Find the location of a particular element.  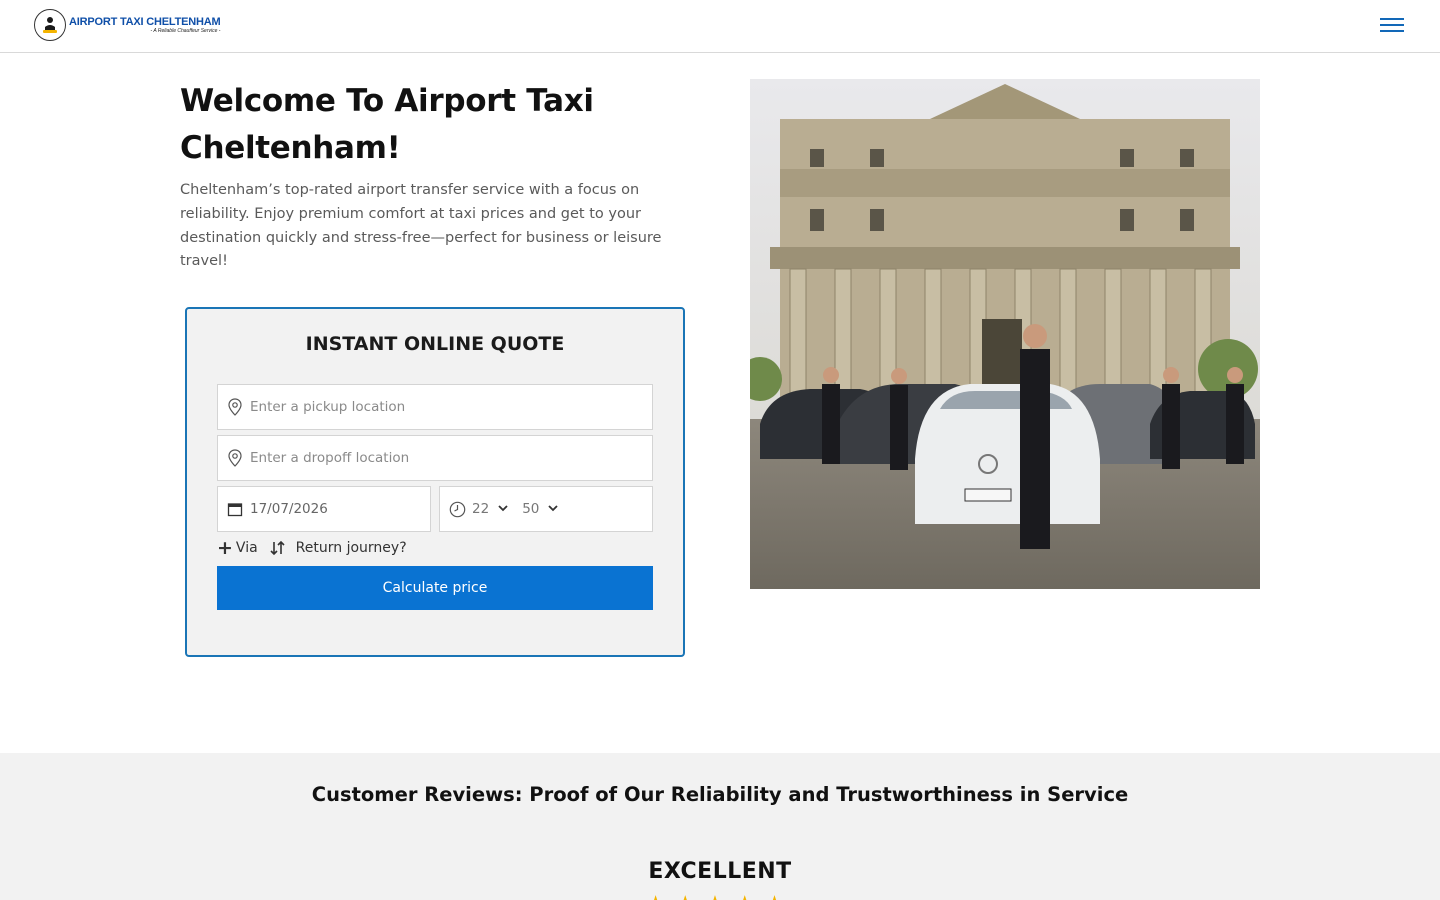

logo-tagline: - A Reliable Chauffeur Service - is located at coordinates (185, 30).